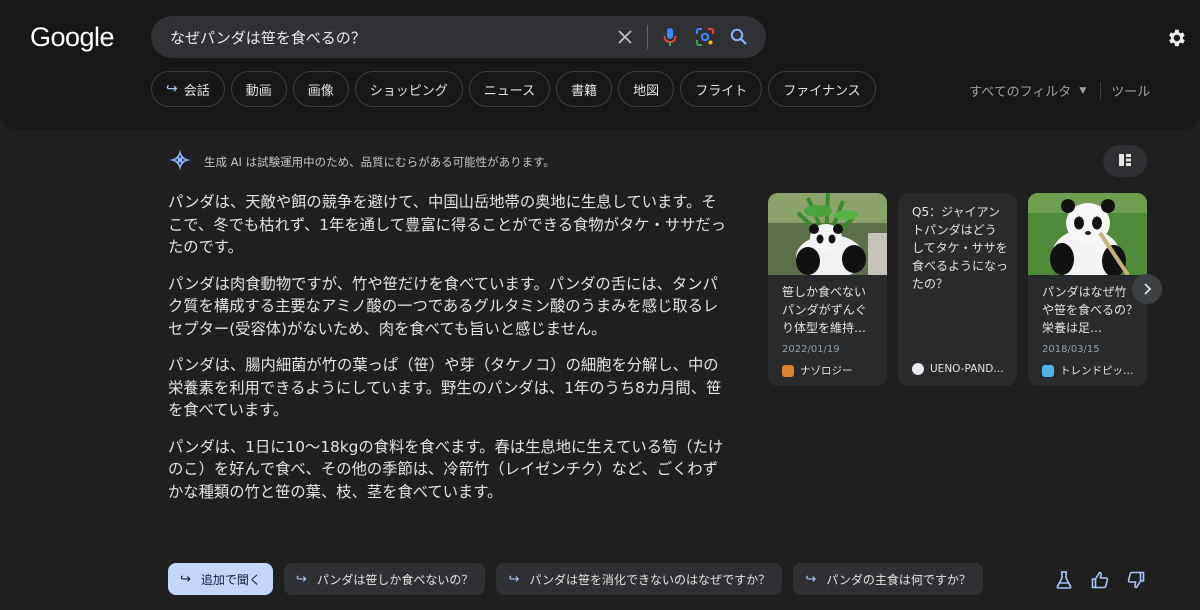 The image size is (1200, 610). What do you see at coordinates (1130, 90) in the screenshot?
I see `tools-button: ツール` at bounding box center [1130, 90].